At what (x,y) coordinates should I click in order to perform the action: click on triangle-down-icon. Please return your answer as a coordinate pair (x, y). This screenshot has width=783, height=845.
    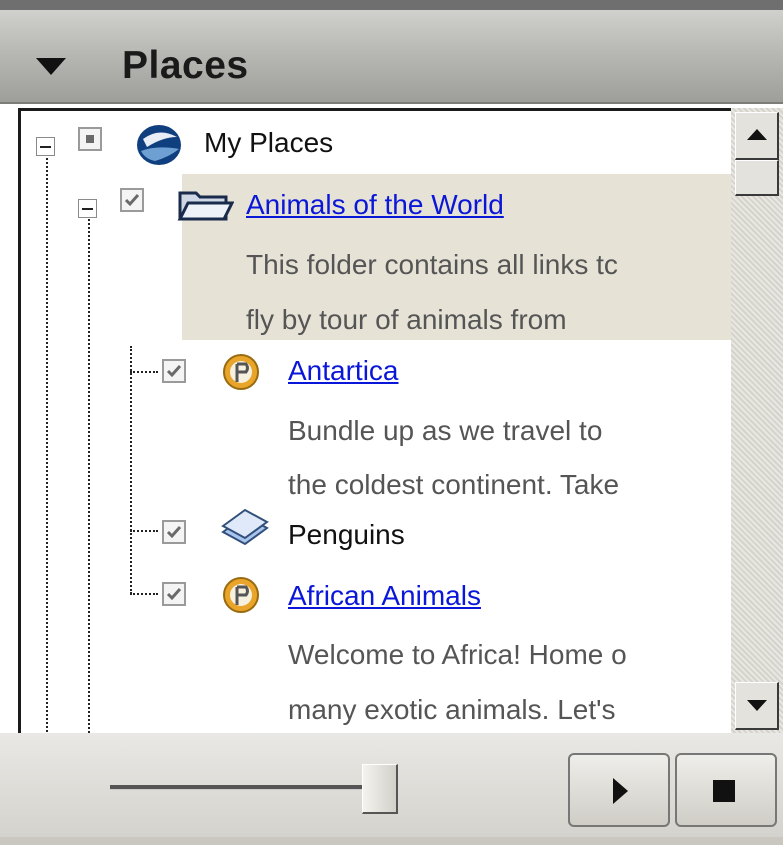
    Looking at the image, I should click on (51, 66).